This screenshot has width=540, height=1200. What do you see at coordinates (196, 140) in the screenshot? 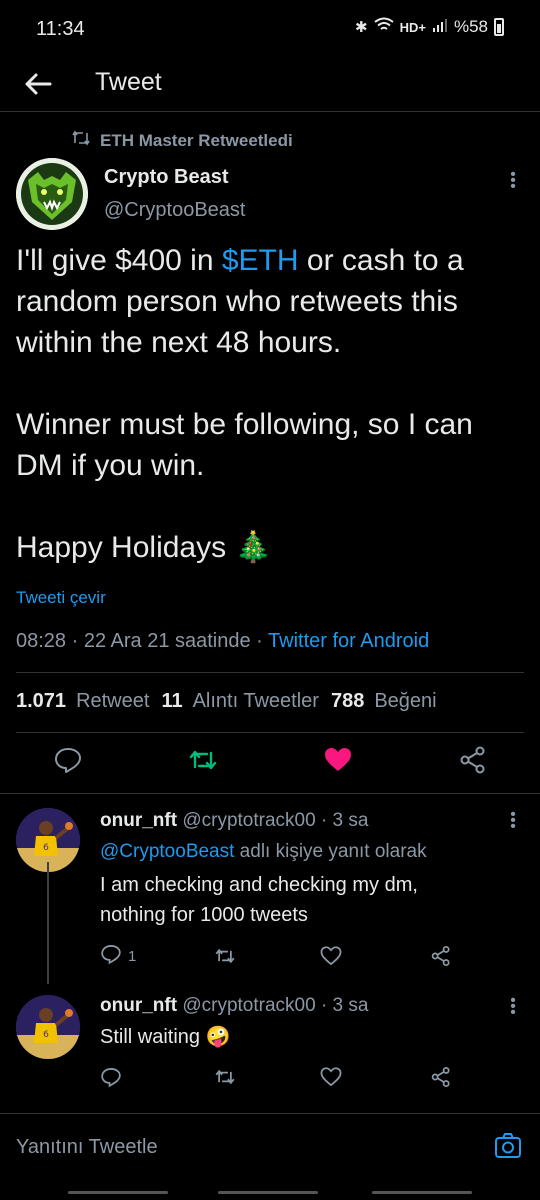
I see `retweet-context-label: ETH Master Retweetledi` at bounding box center [196, 140].